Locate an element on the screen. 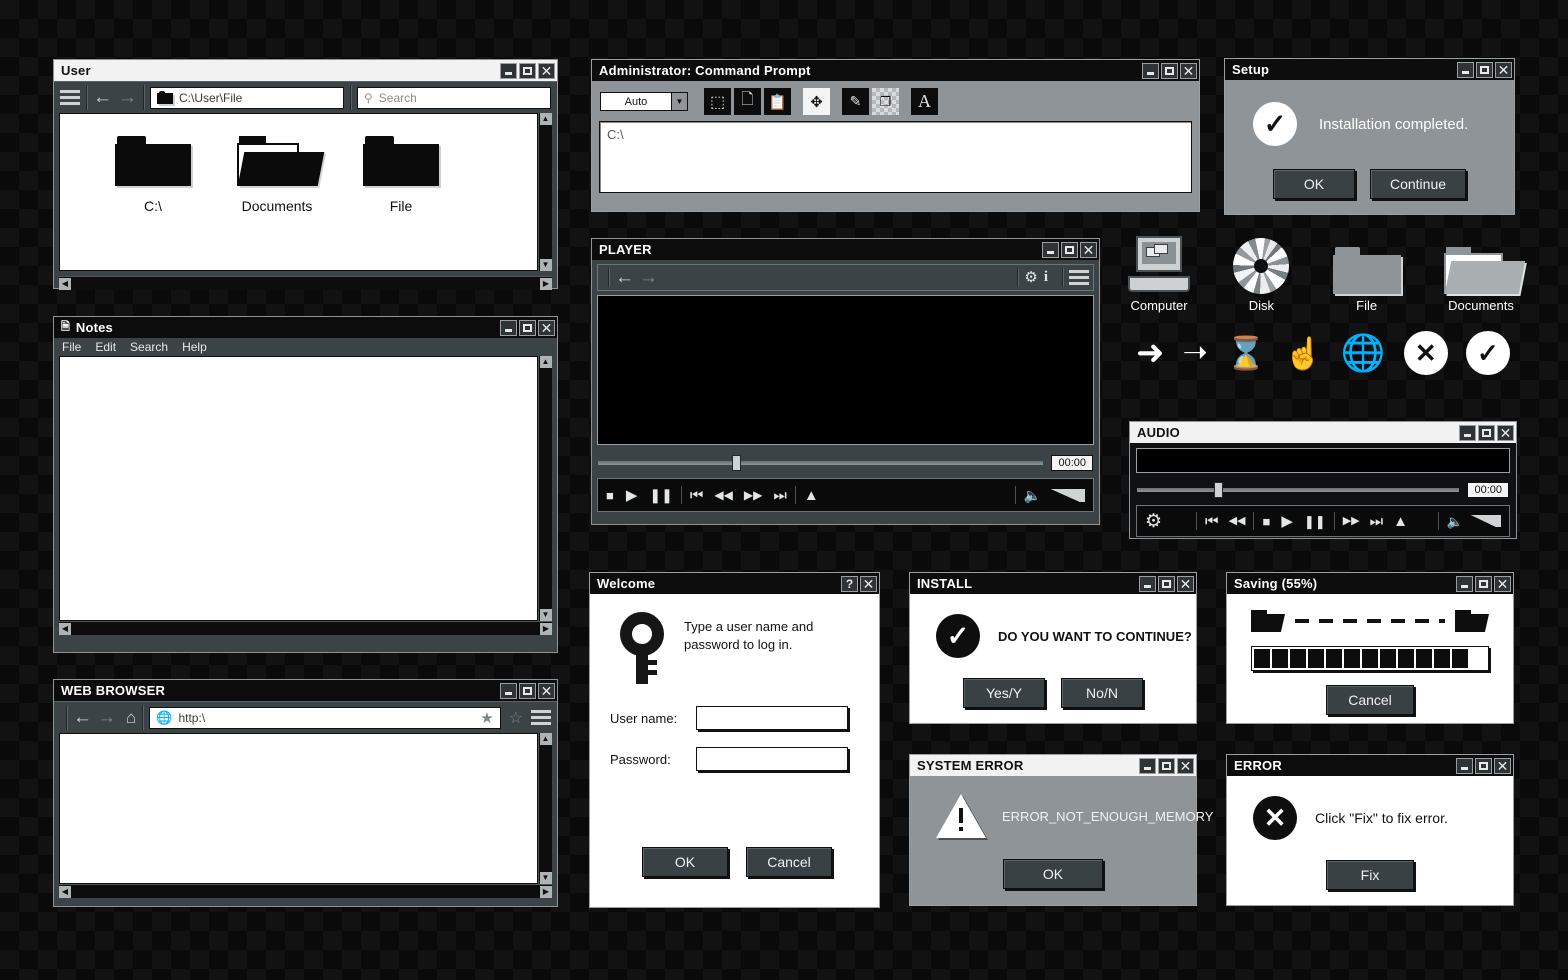 The width and height of the screenshot is (1568, 980). console-output: C:\ is located at coordinates (895, 157).